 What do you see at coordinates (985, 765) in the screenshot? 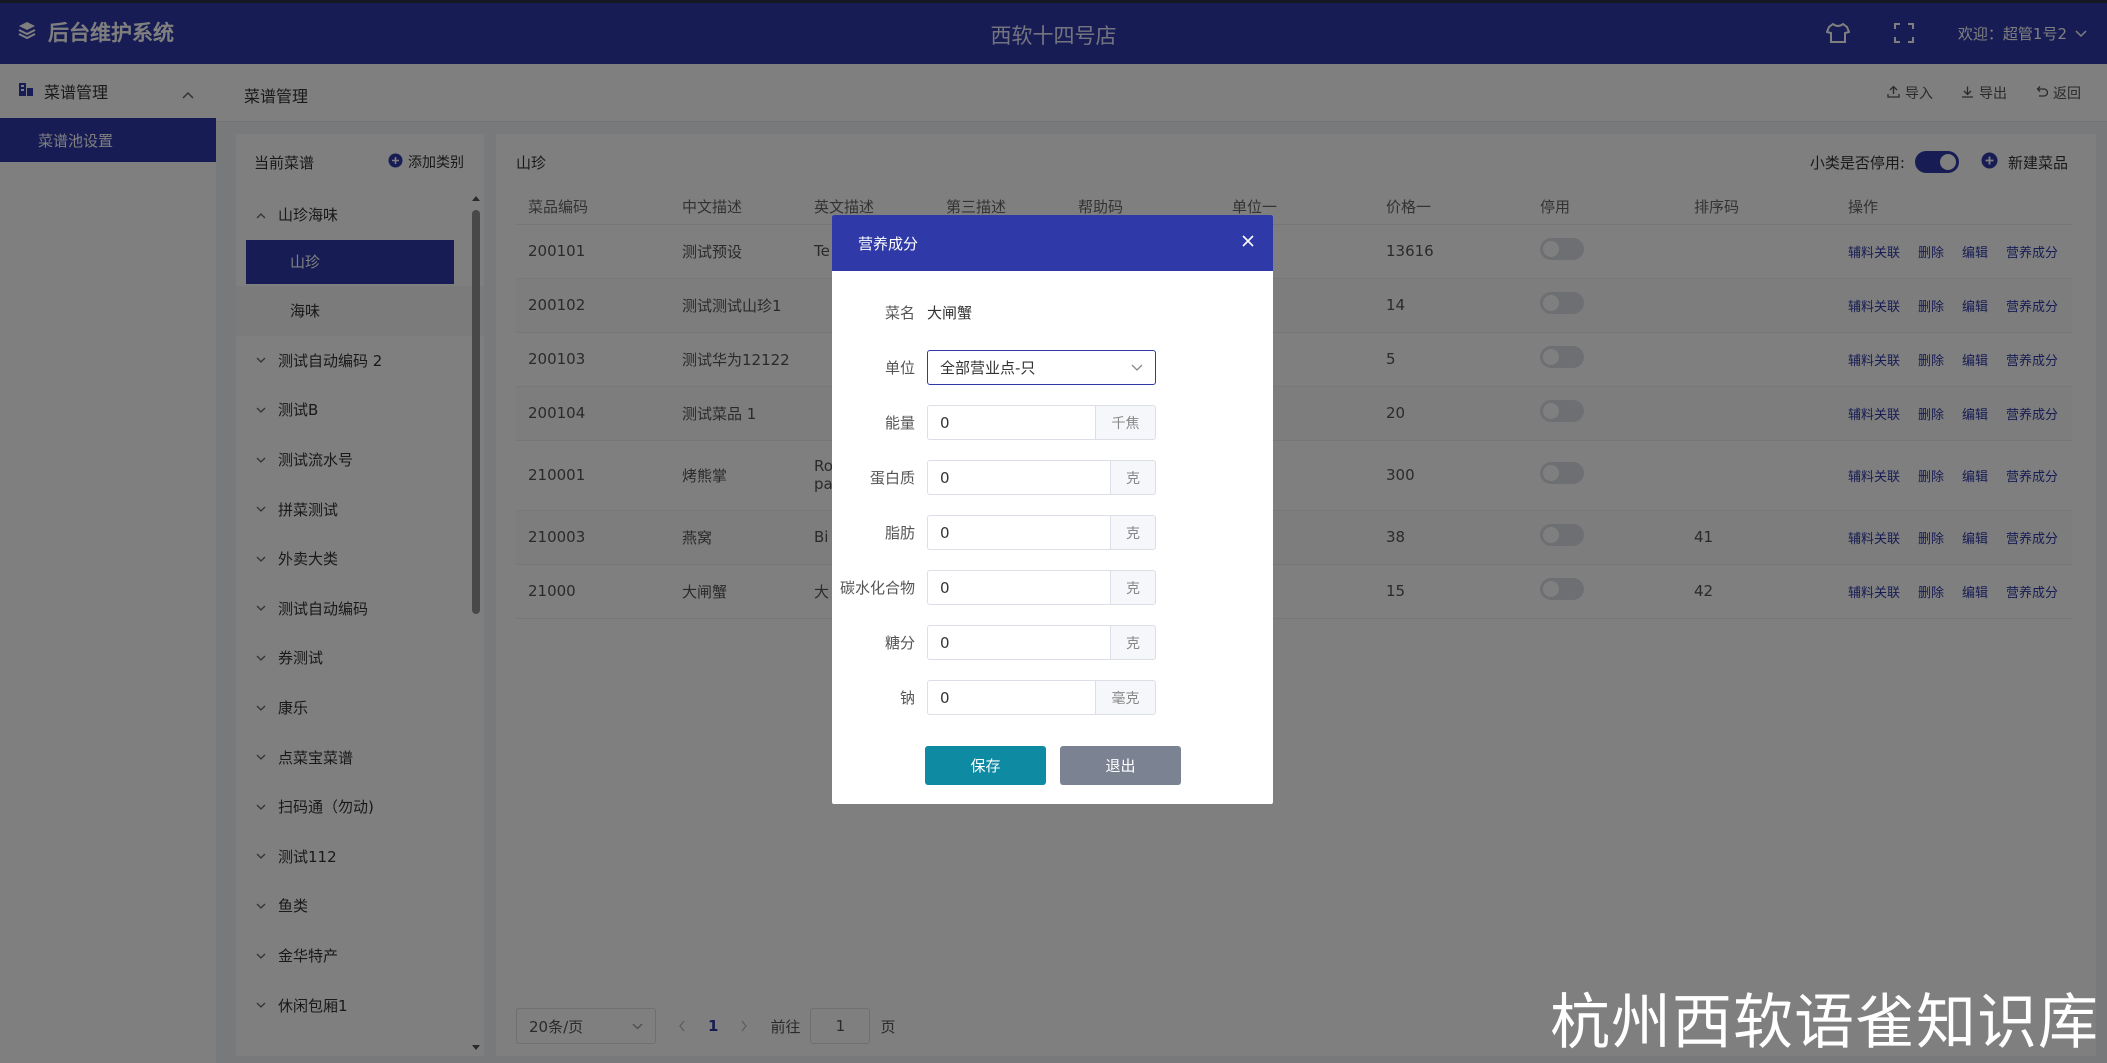
I see `save-button: 保存` at bounding box center [985, 765].